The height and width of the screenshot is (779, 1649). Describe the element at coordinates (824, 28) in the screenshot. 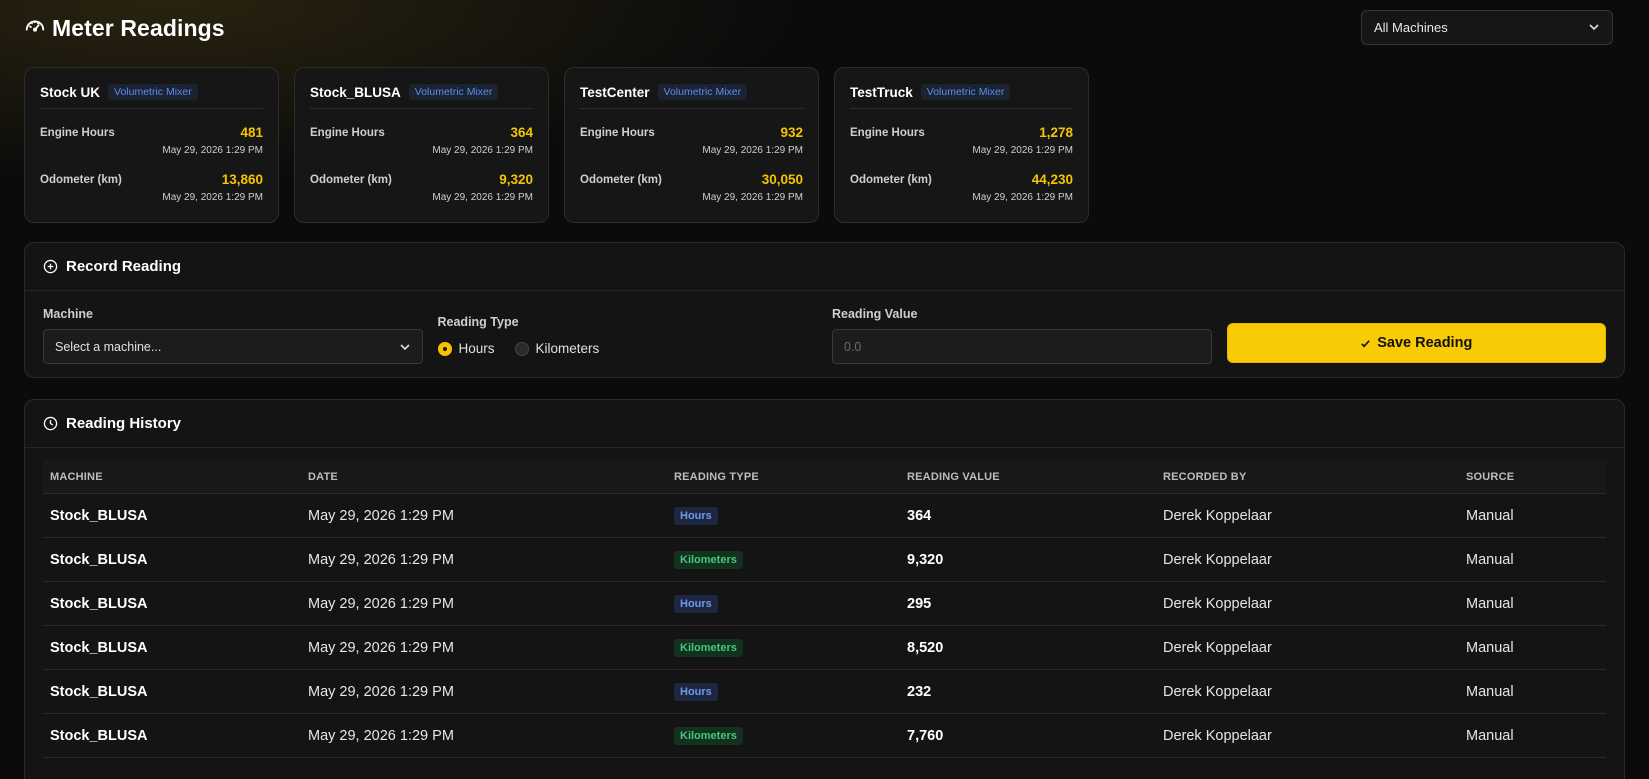

I see `header: Meter Readings All Machines` at that location.